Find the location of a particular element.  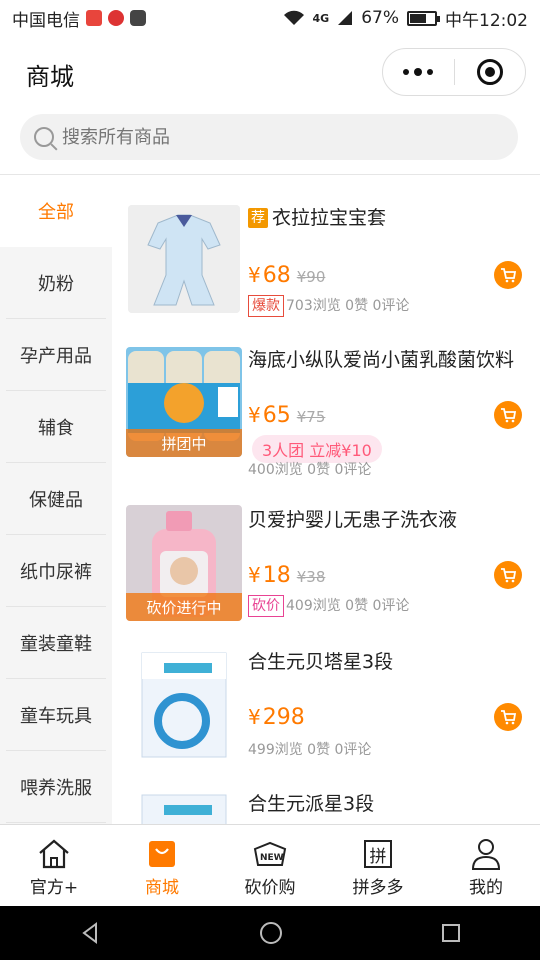

huawei-icon is located at coordinates (94, 18).